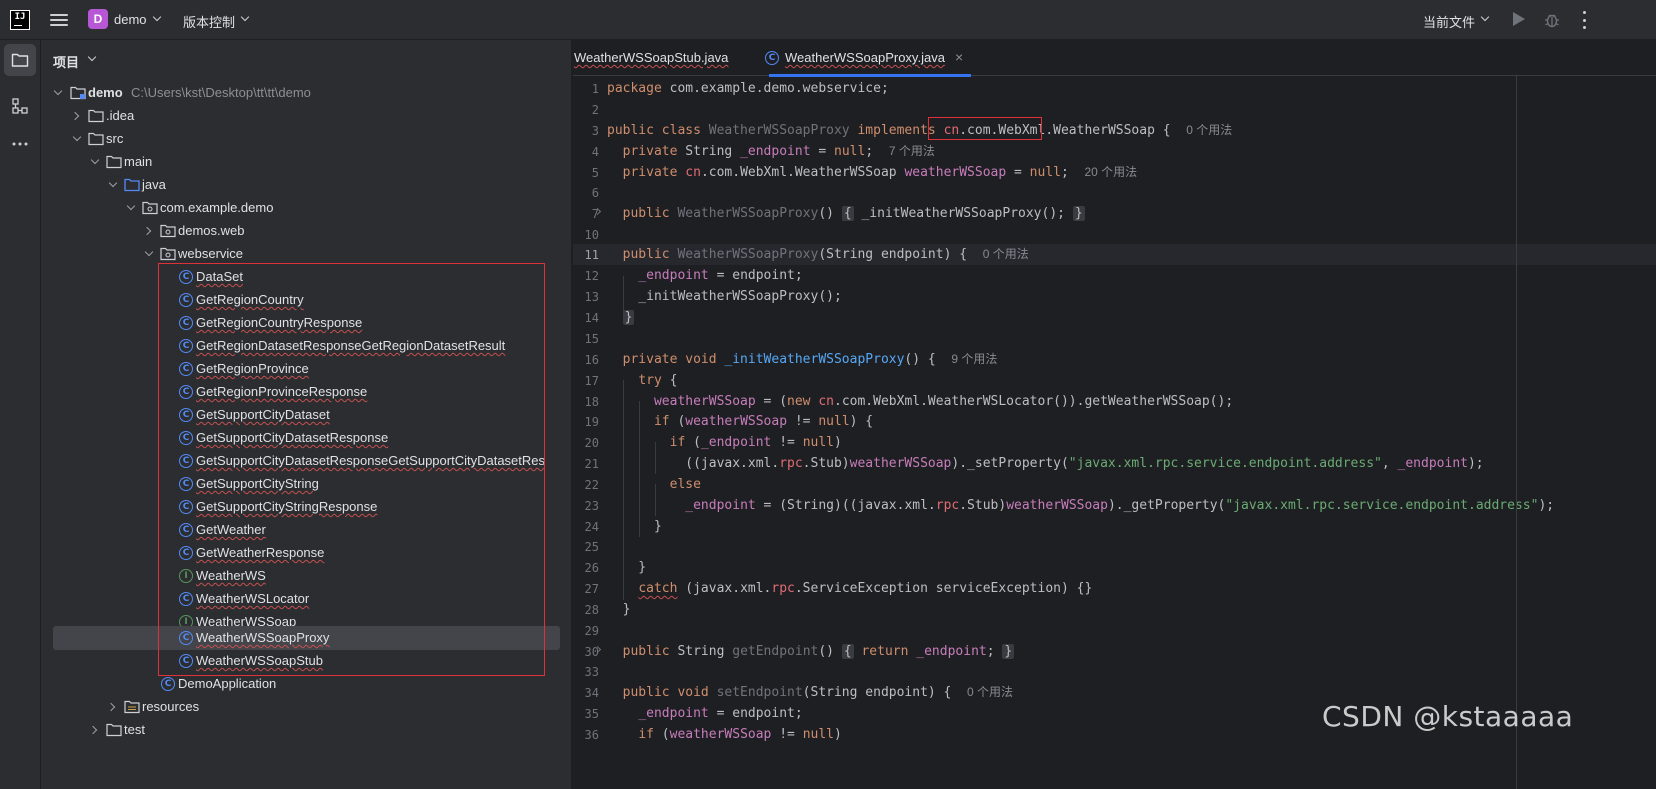  Describe the element at coordinates (306, 392) in the screenshot. I see `tree-node-class: C GetRegionProvinceResponse` at that location.